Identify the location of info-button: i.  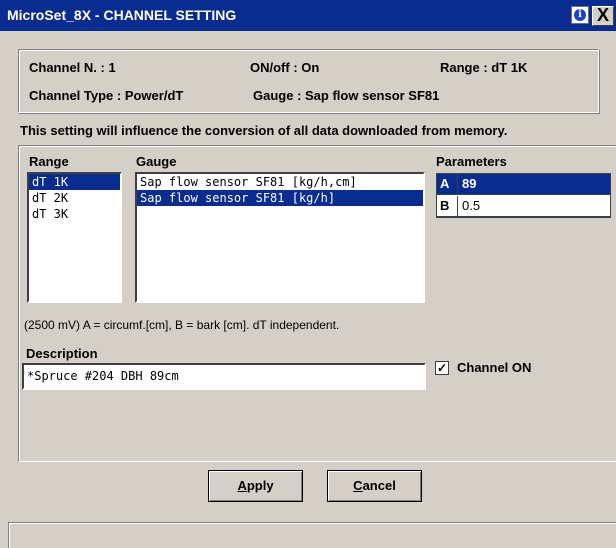
(580, 15).